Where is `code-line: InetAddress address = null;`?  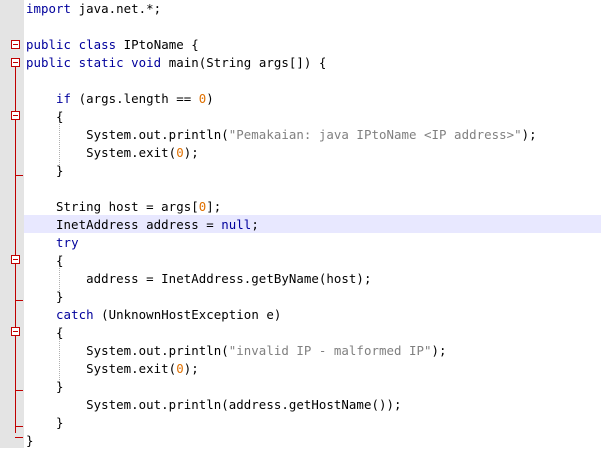
code-line: InetAddress address = null; is located at coordinates (142, 225).